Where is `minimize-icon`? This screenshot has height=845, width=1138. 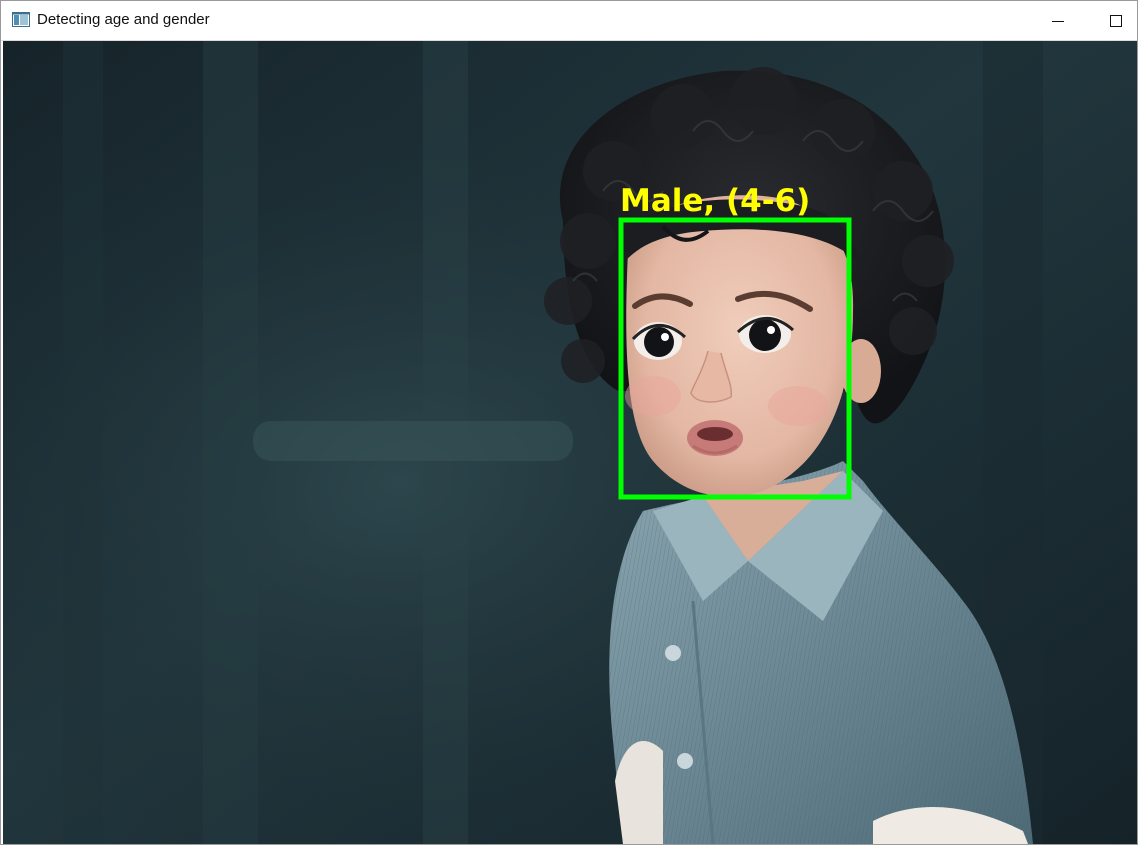 minimize-icon is located at coordinates (1058, 21).